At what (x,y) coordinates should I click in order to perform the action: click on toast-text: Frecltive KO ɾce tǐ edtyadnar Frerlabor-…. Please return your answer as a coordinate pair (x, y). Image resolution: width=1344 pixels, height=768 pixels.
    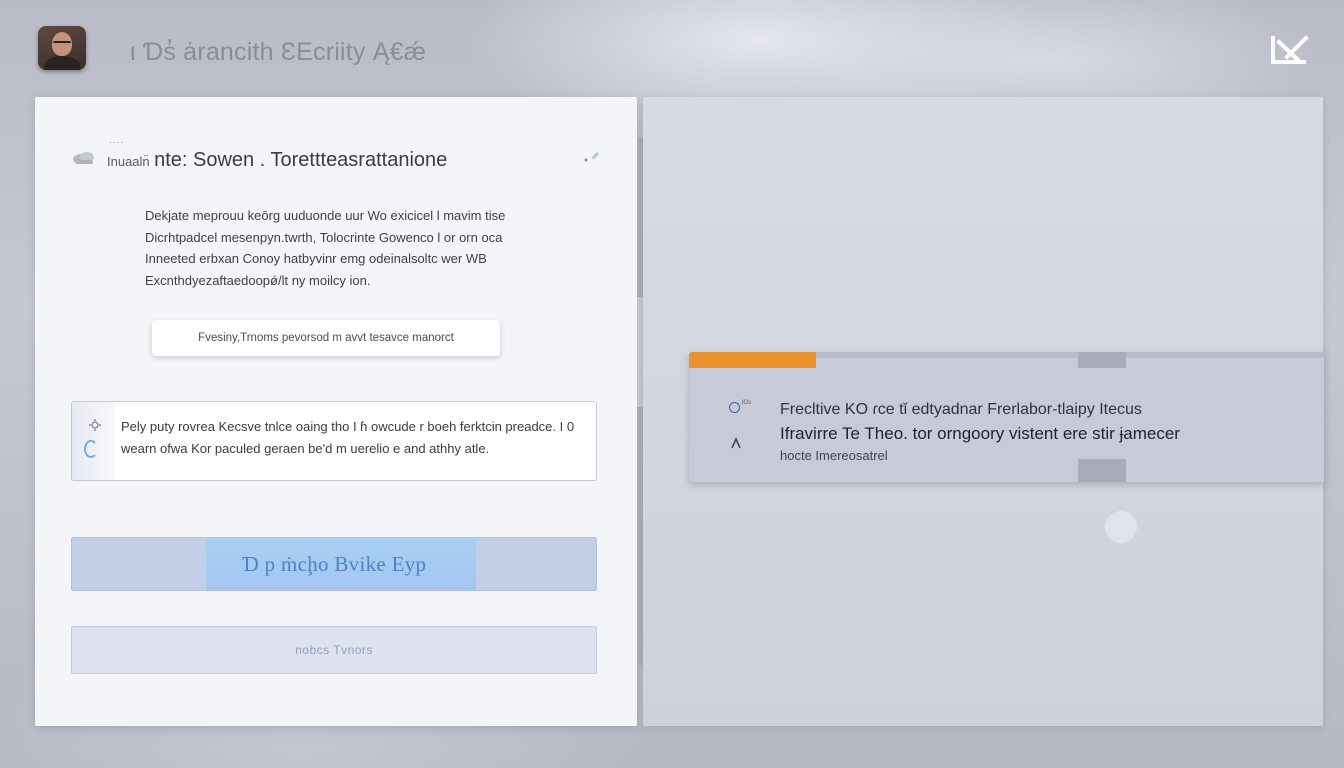
    Looking at the image, I should click on (1040, 432).